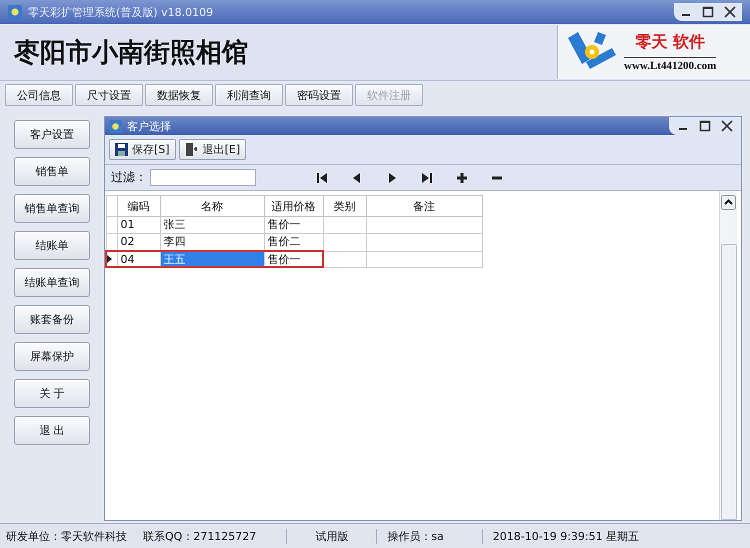 This screenshot has width=750, height=548. Describe the element at coordinates (284, 241) in the screenshot. I see `table-cell: 售价二` at that location.